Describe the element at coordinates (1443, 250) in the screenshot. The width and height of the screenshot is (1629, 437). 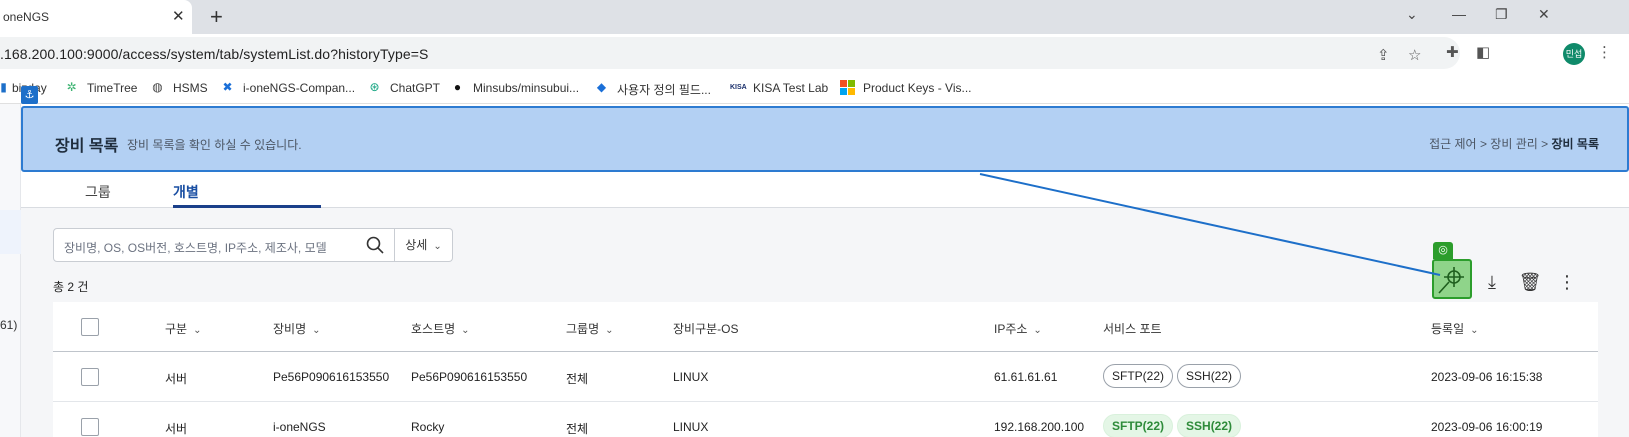
I see `target-badge-icon: ◎` at that location.